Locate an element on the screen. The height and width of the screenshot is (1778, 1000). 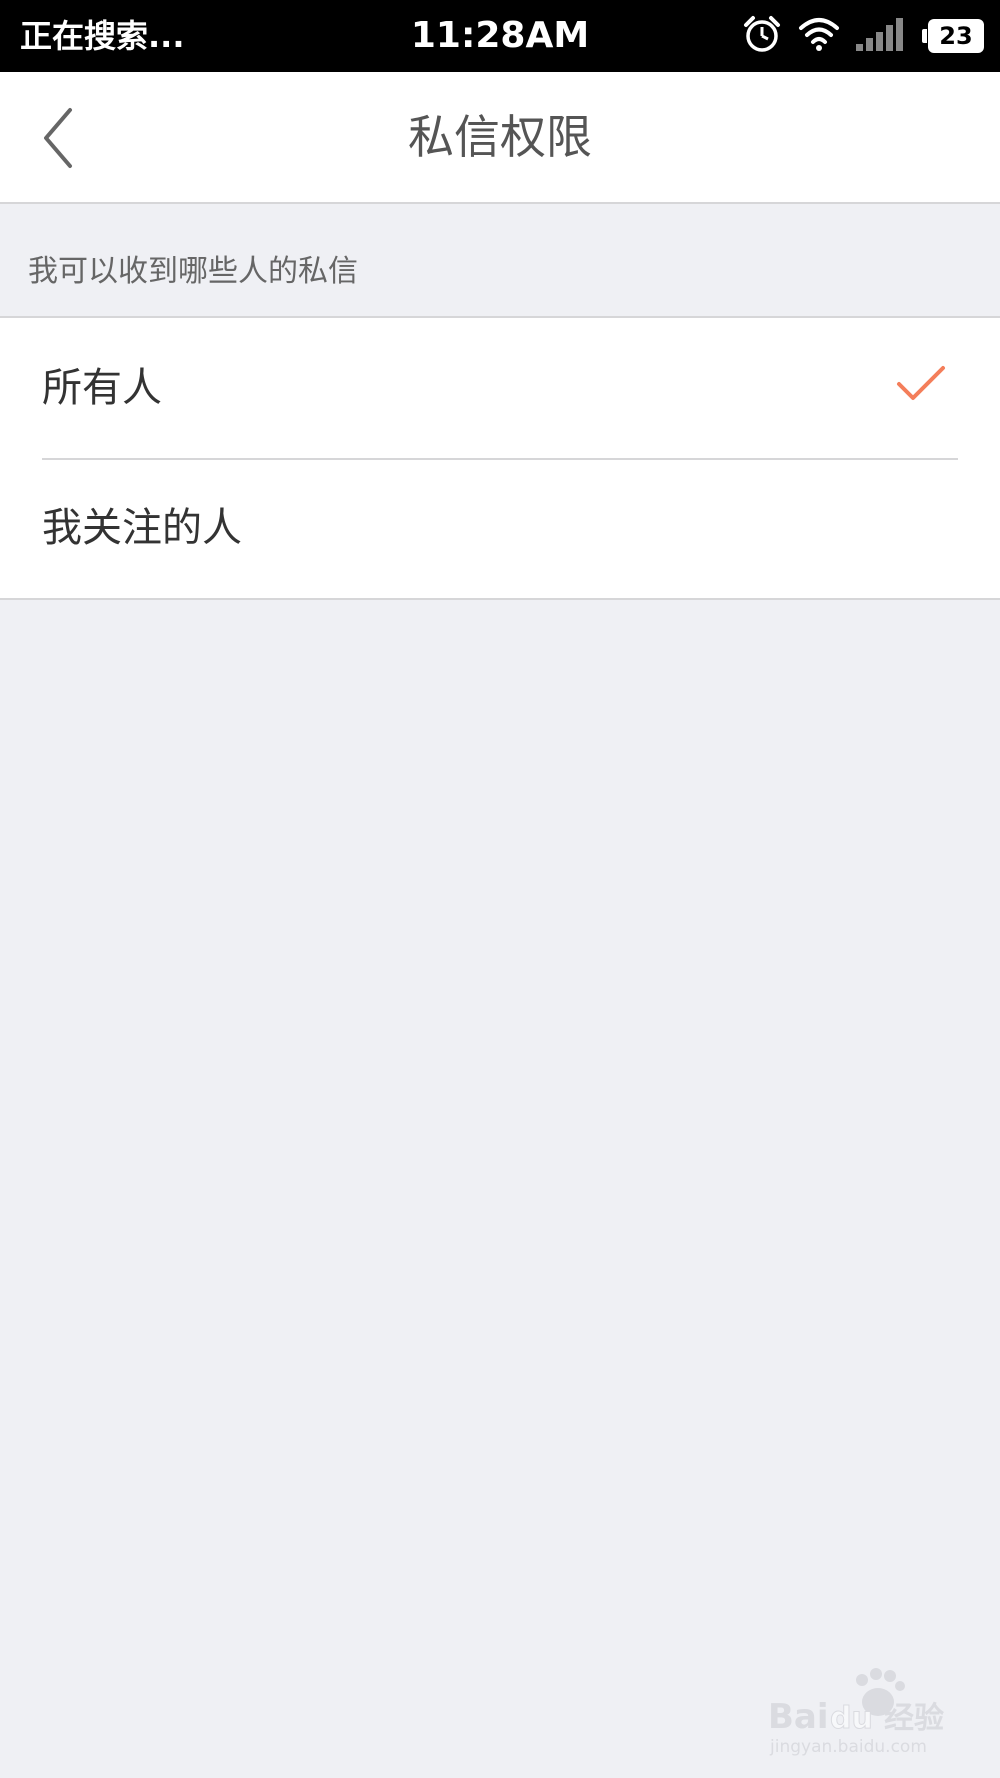
nav-bar: 私信权限 is located at coordinates (500, 138).